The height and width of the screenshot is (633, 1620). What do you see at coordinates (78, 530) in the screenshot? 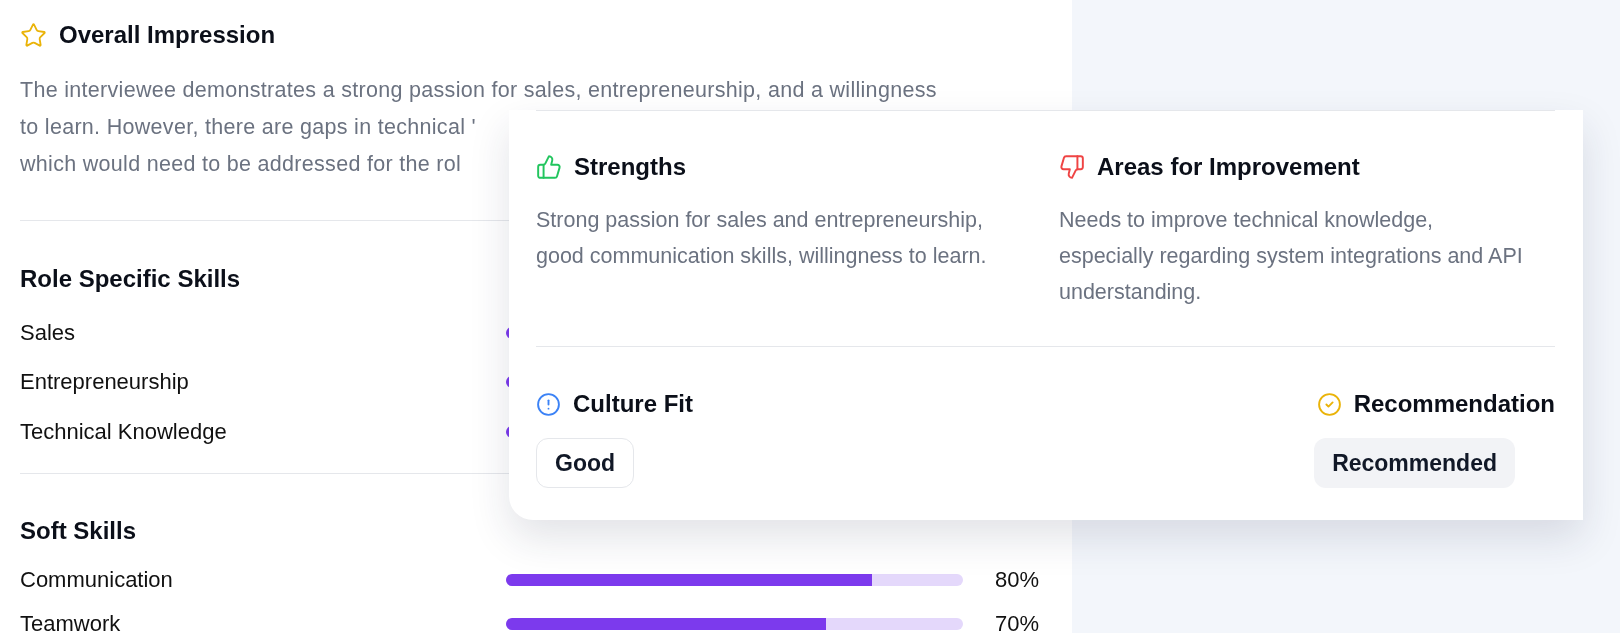
I see `section-title: Soft Skills` at bounding box center [78, 530].